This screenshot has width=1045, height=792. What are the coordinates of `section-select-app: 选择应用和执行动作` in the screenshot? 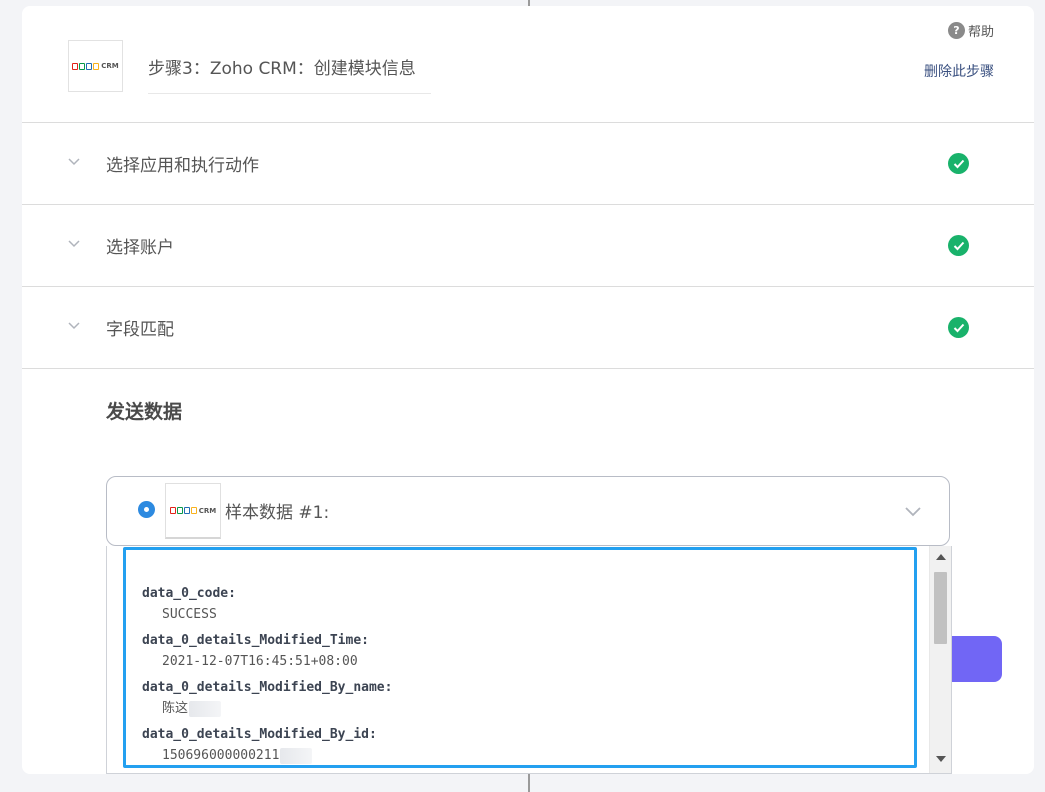 It's located at (528, 164).